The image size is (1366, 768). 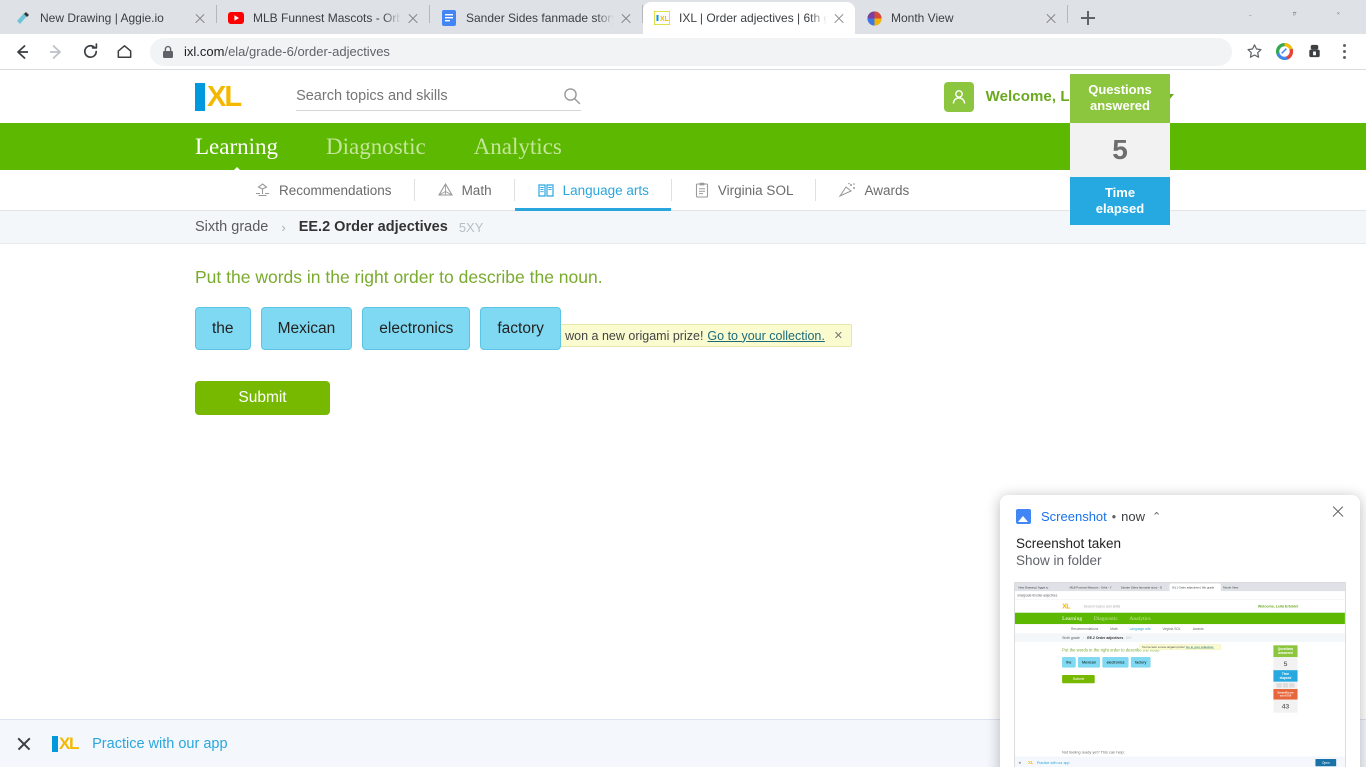 What do you see at coordinates (1074, 516) in the screenshot?
I see `download-file-name: Screenshot` at bounding box center [1074, 516].